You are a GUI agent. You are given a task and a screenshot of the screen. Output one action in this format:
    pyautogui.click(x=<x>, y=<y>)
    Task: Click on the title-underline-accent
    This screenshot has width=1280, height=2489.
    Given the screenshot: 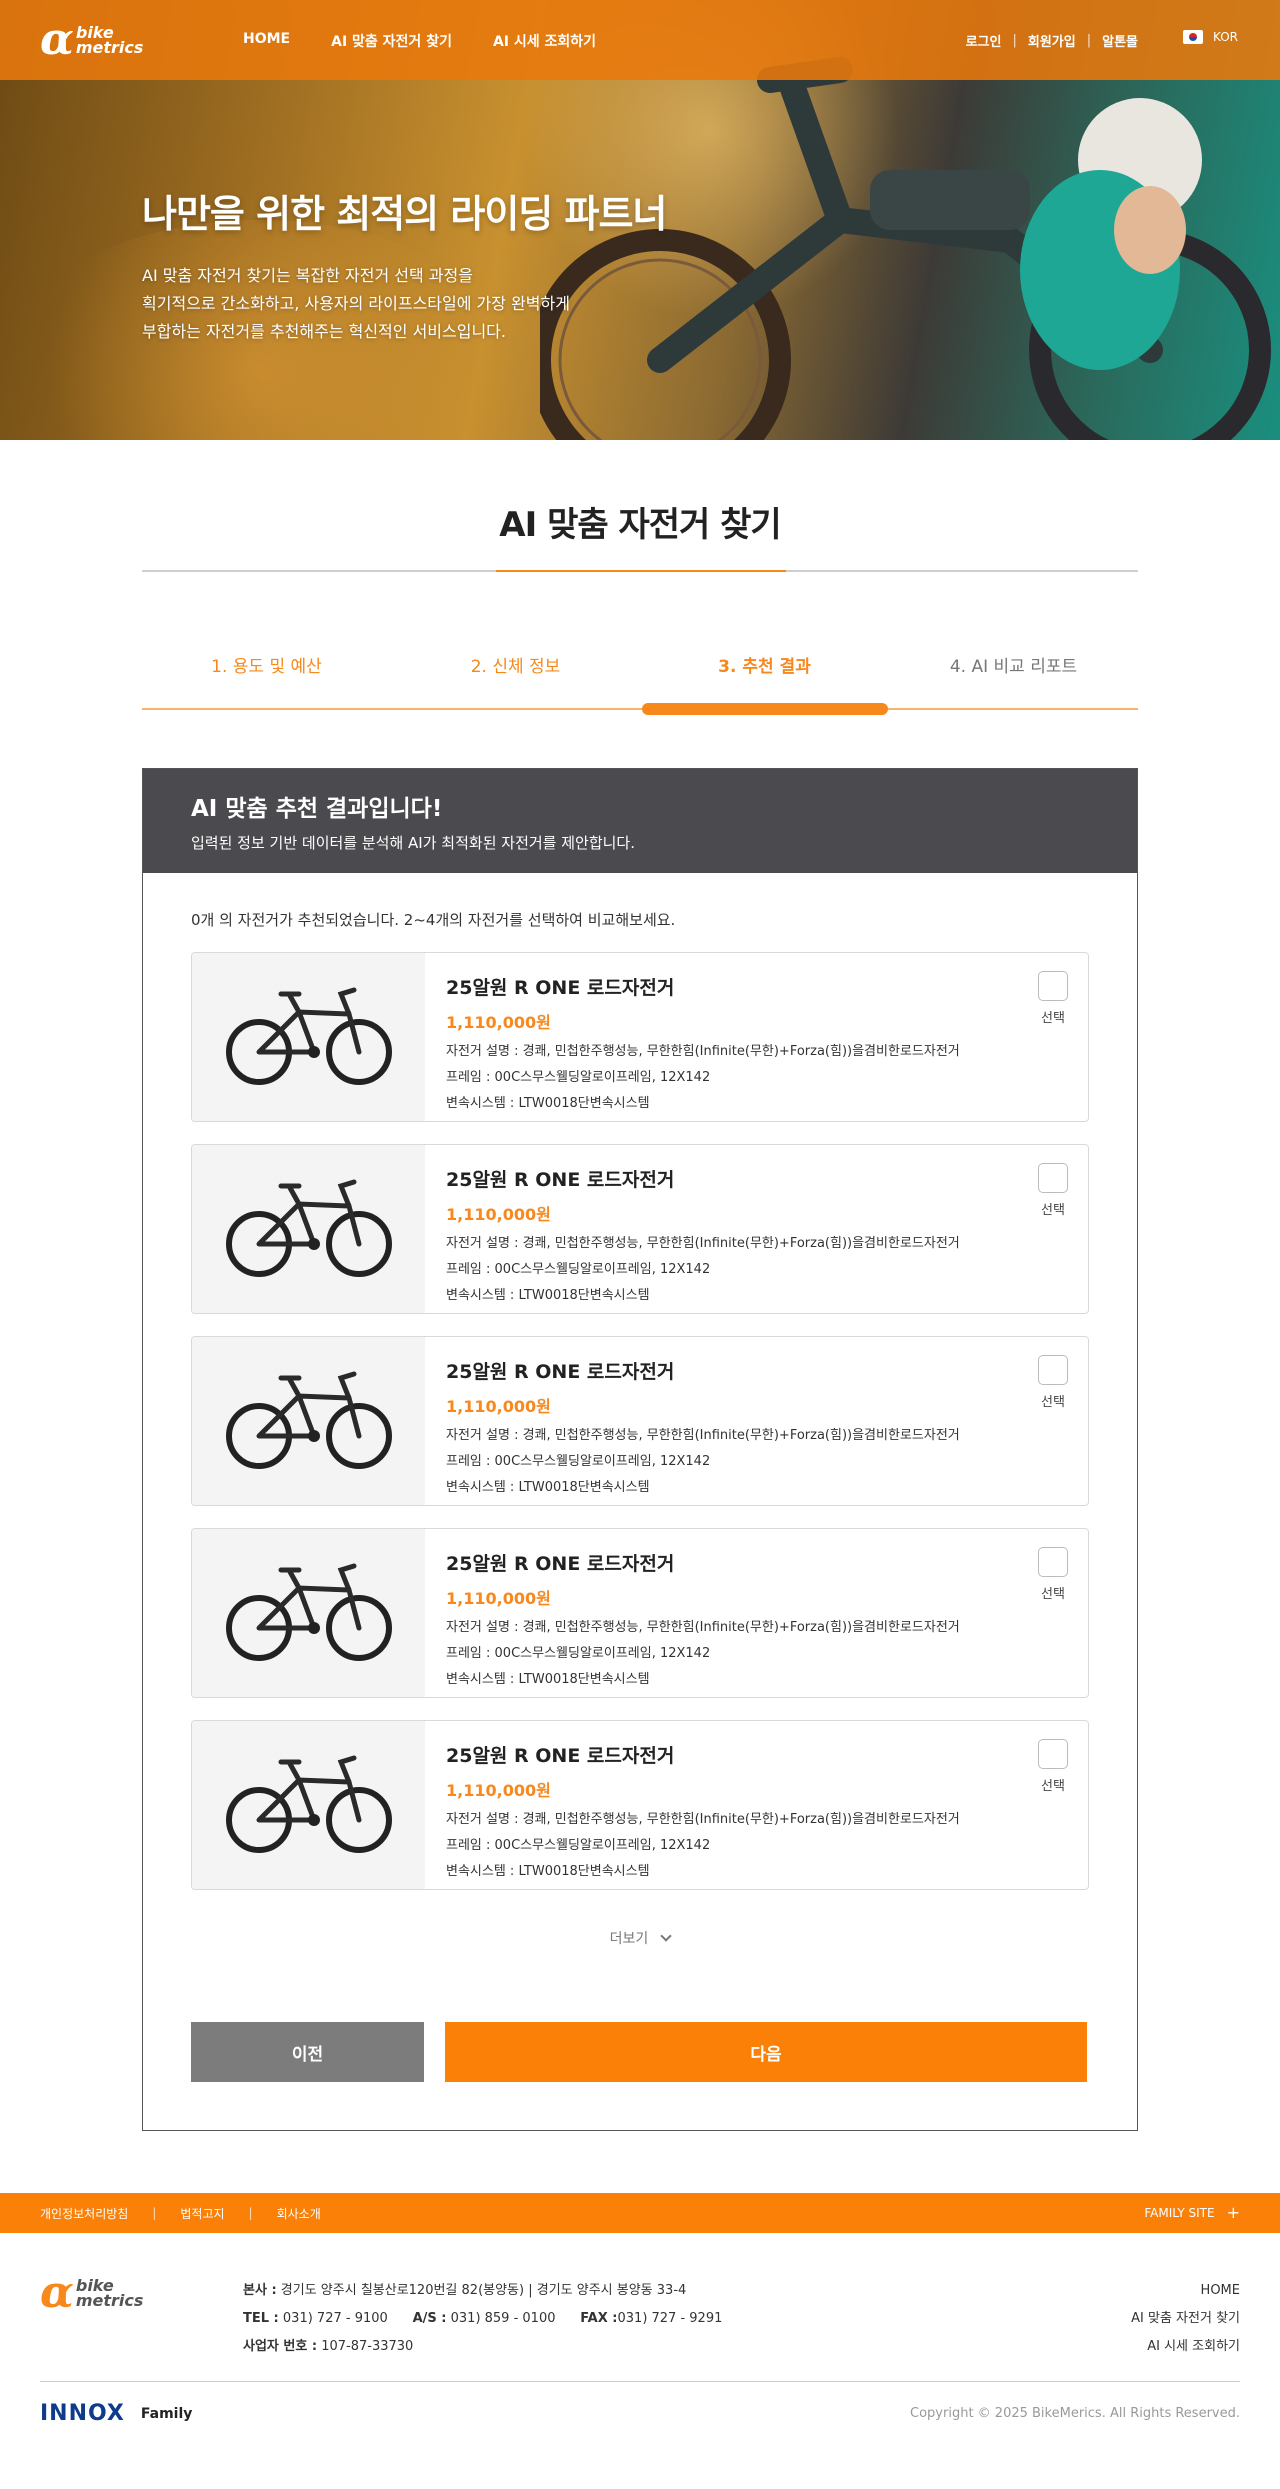 What is the action you would take?
    pyautogui.click(x=641, y=571)
    